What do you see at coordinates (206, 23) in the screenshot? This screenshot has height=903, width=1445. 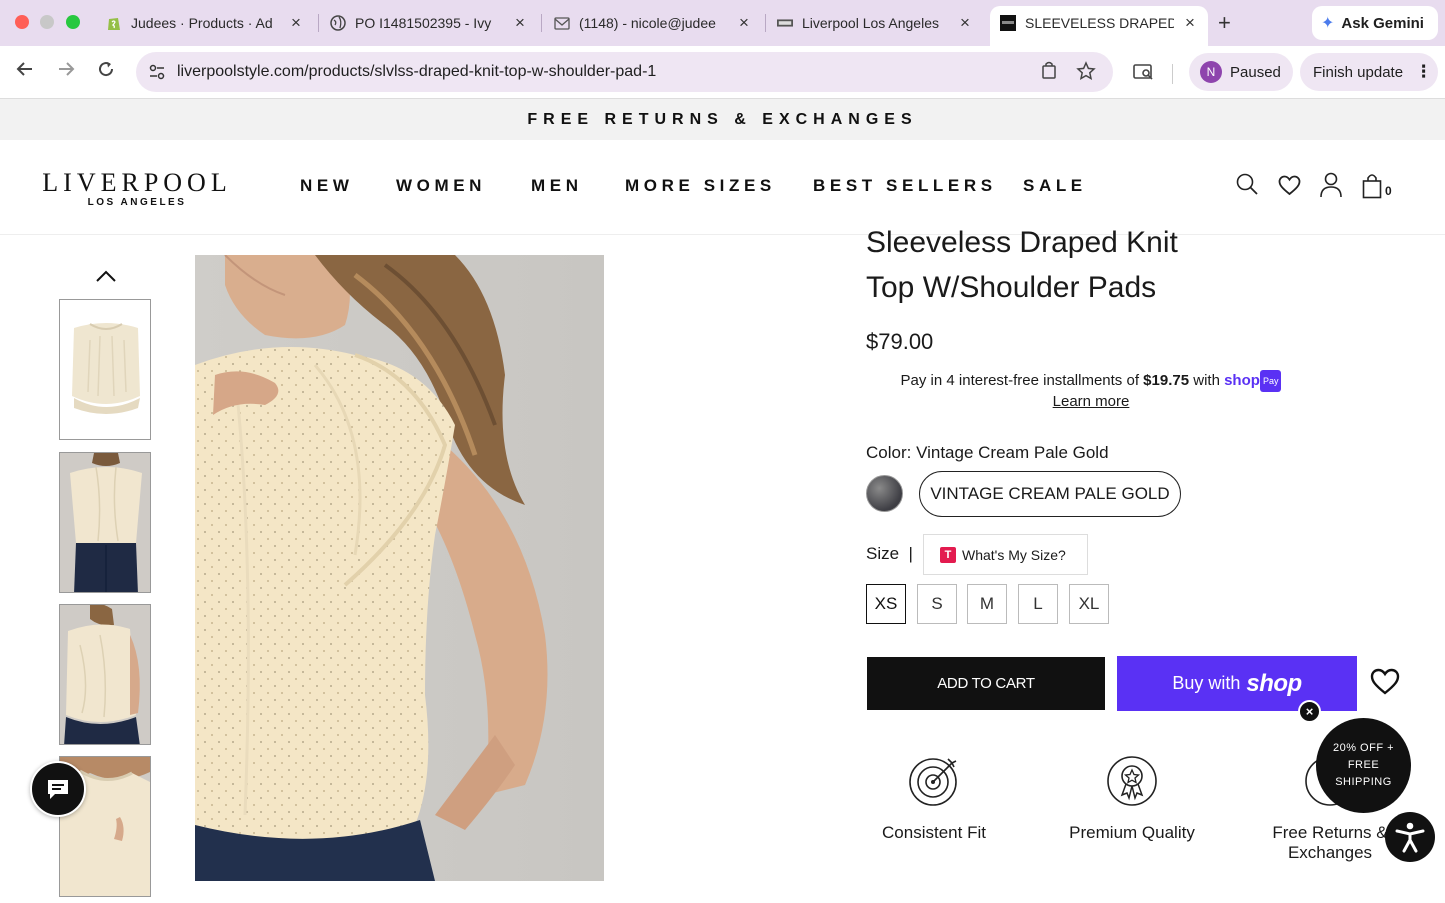 I see `browser-tab-judees-products: Judees · Products · Ad ×` at bounding box center [206, 23].